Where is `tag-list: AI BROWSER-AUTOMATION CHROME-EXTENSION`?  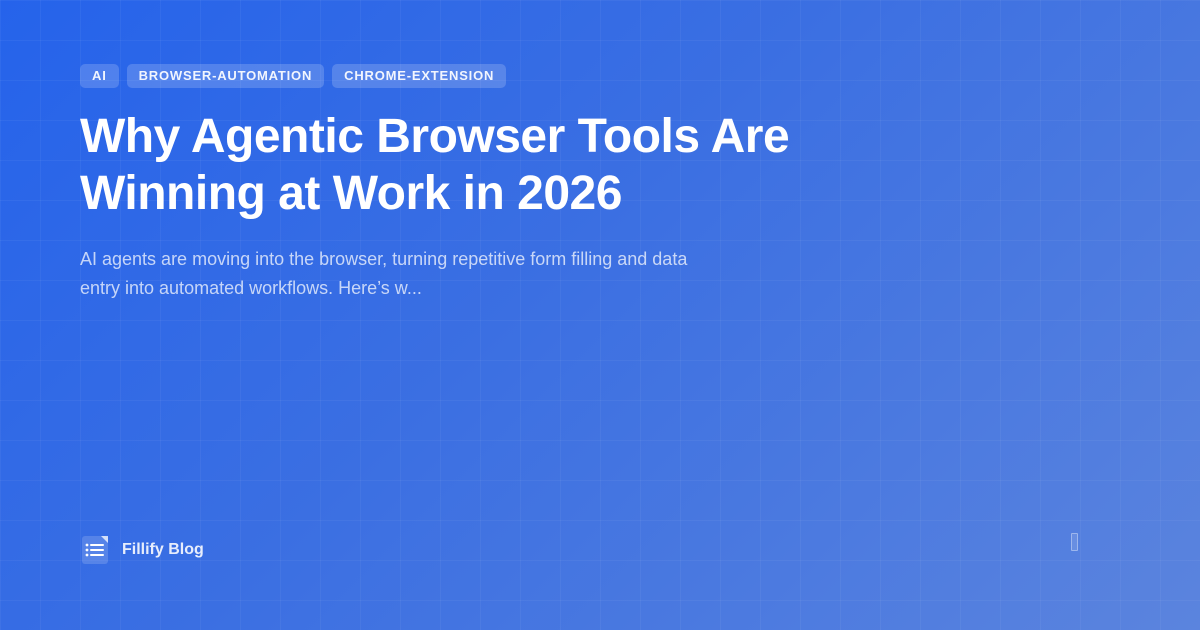 tag-list: AI BROWSER-AUTOMATION CHROME-EXTENSION is located at coordinates (293, 76).